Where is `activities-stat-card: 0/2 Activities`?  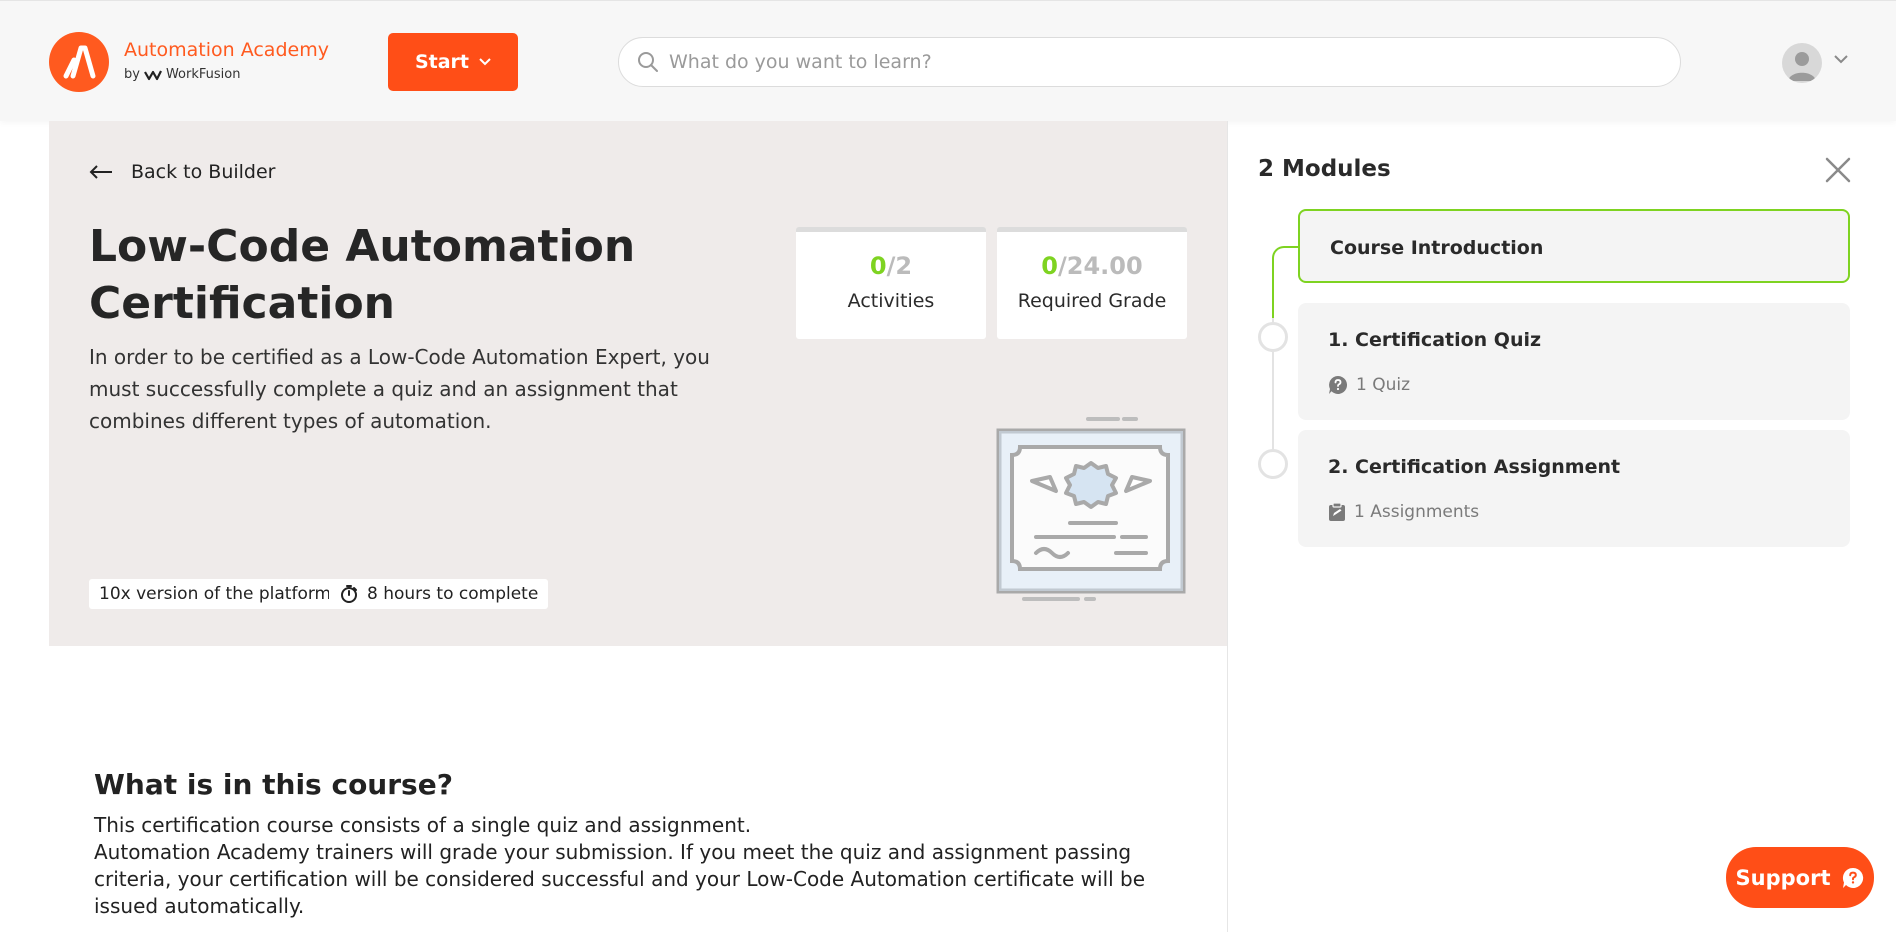 activities-stat-card: 0/2 Activities is located at coordinates (891, 283).